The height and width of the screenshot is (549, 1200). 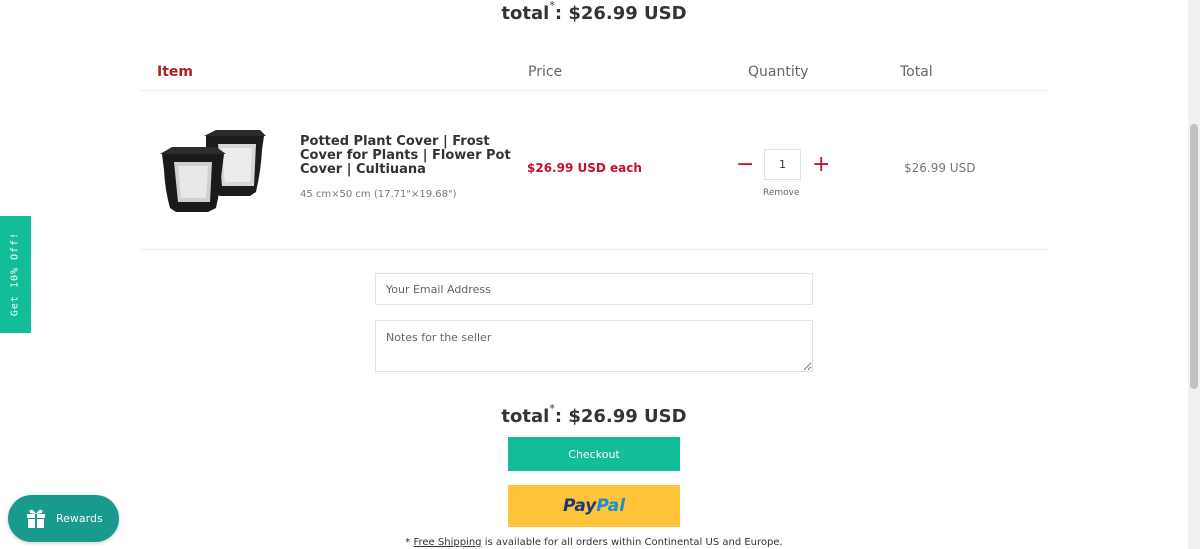 I want to click on product-variant: 45 cm×50 cm (17.71"×19.68"), so click(x=378, y=194).